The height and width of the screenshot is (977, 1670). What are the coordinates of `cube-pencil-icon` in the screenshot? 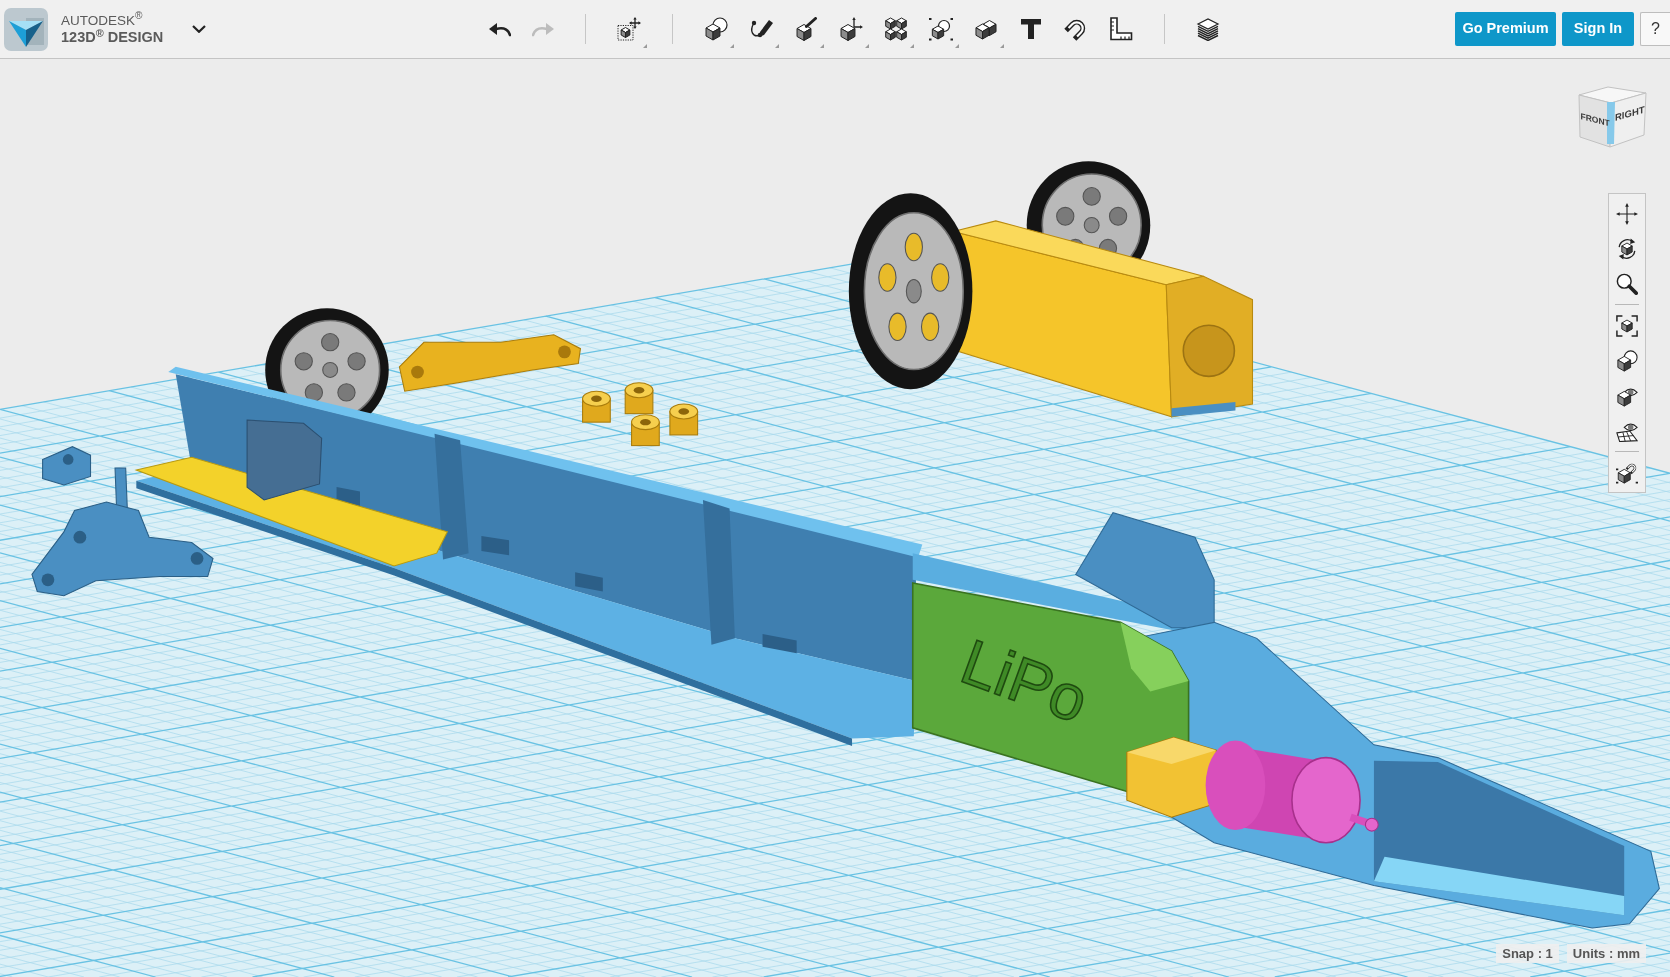 It's located at (806, 29).